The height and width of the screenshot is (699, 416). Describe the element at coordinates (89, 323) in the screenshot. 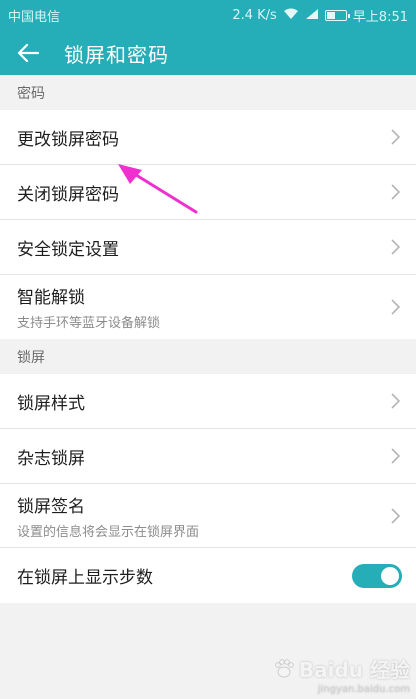

I see `row-sublabel: 支持手环等蓝牙设备解锁` at that location.